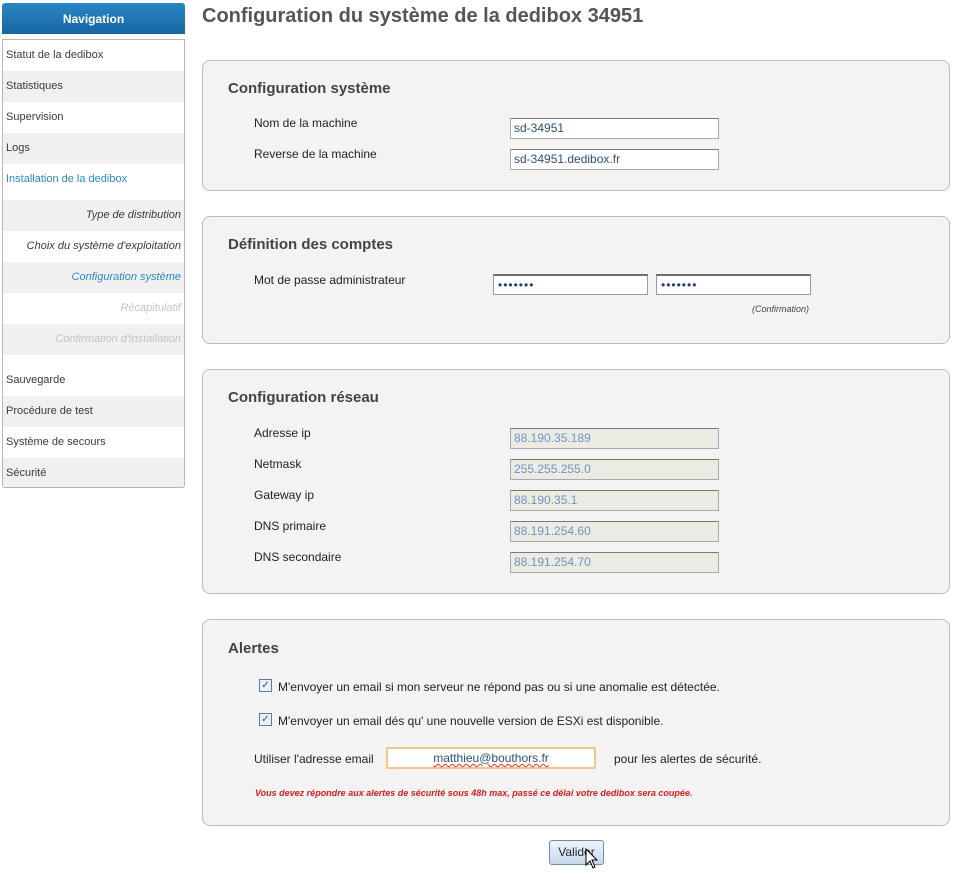 This screenshot has height=884, width=960. What do you see at coordinates (93, 442) in the screenshot?
I see `sidebar-item-systeme-secours: Système de secours` at bounding box center [93, 442].